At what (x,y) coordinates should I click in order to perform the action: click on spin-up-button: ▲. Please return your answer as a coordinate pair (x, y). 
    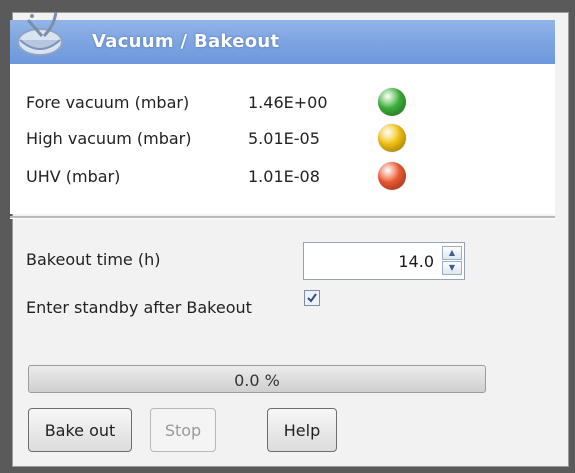
    Looking at the image, I should click on (452, 253).